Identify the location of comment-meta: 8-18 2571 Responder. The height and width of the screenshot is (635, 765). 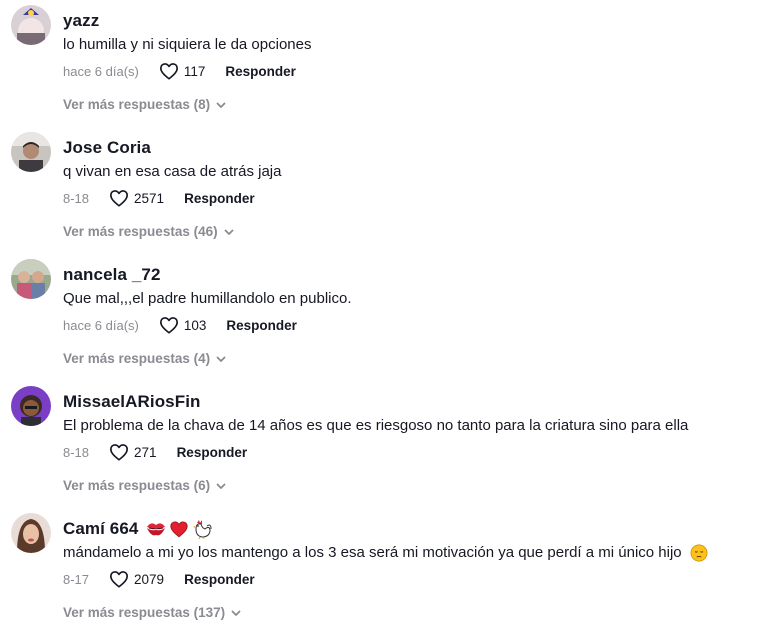
(159, 198).